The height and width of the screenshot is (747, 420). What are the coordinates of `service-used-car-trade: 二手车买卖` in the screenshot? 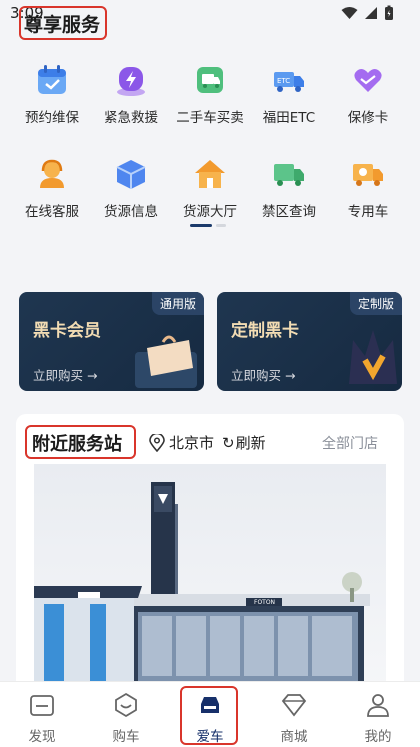 It's located at (210, 93).